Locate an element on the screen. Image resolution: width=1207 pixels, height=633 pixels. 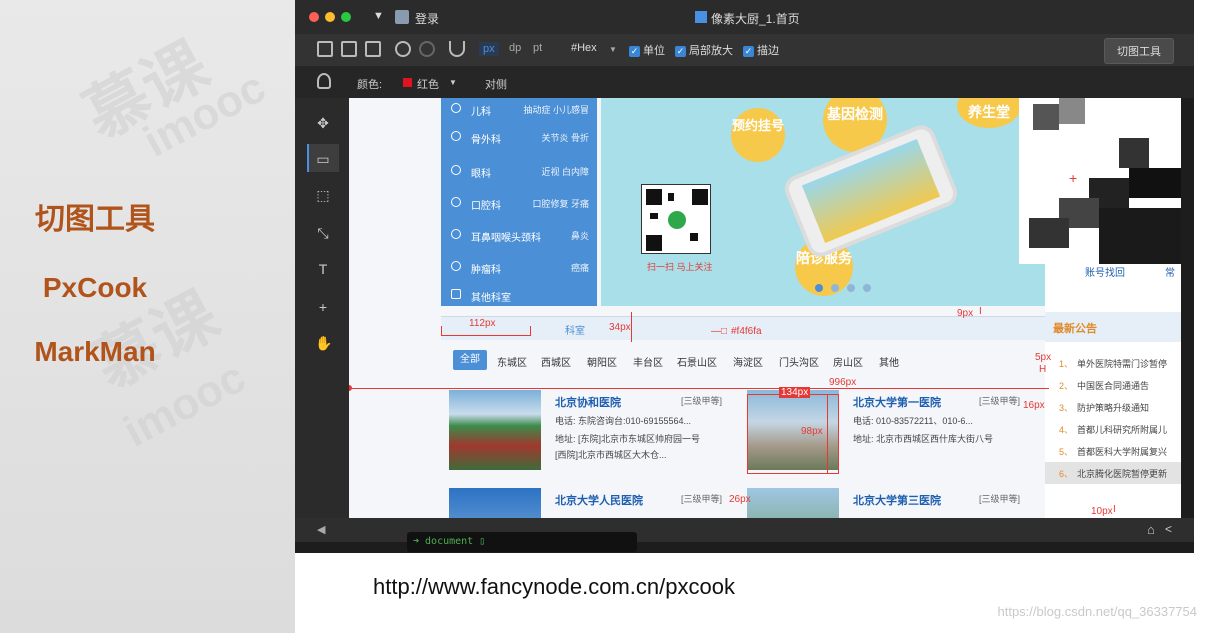
menu-item: 骨外科 关节炎 骨折 is located at coordinates (519, 137).